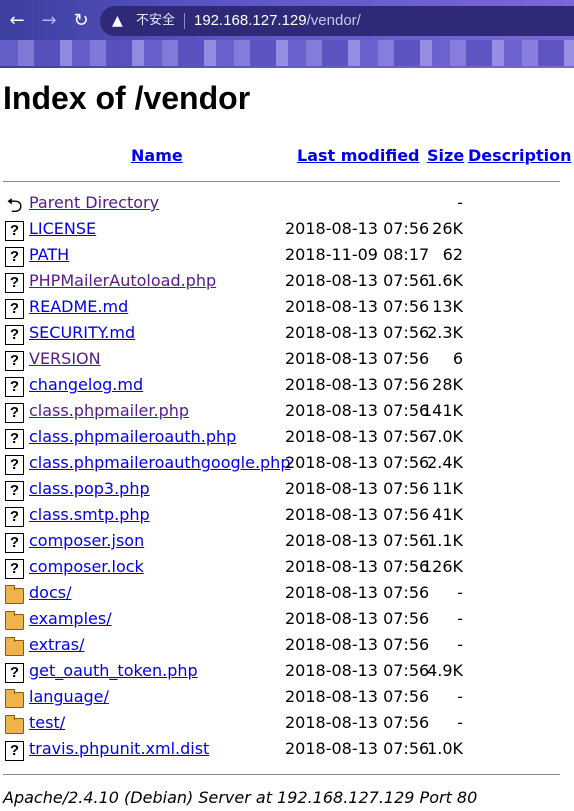 This screenshot has width=574, height=811. I want to click on file-link: class.pop3.php, so click(89, 488).